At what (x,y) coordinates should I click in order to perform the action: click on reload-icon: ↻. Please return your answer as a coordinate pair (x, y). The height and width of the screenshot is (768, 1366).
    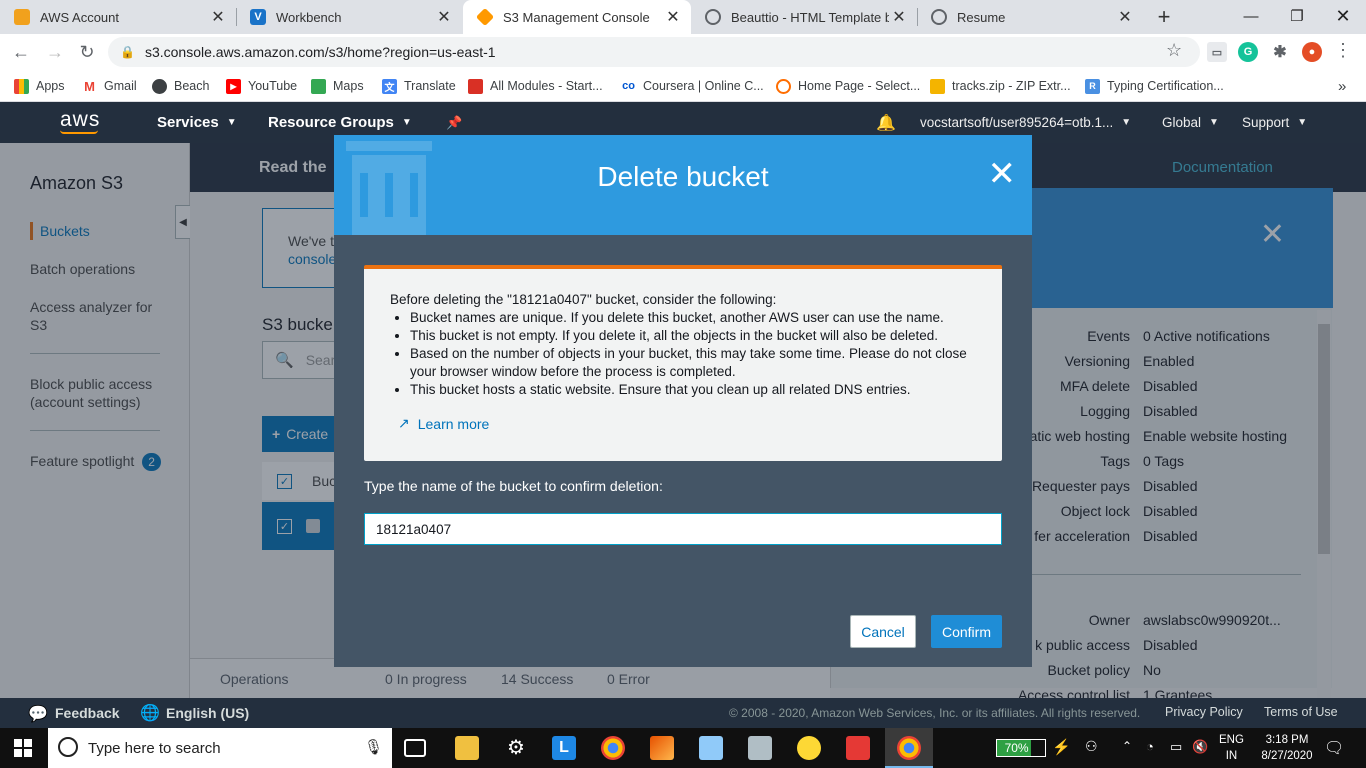
    Looking at the image, I should click on (87, 52).